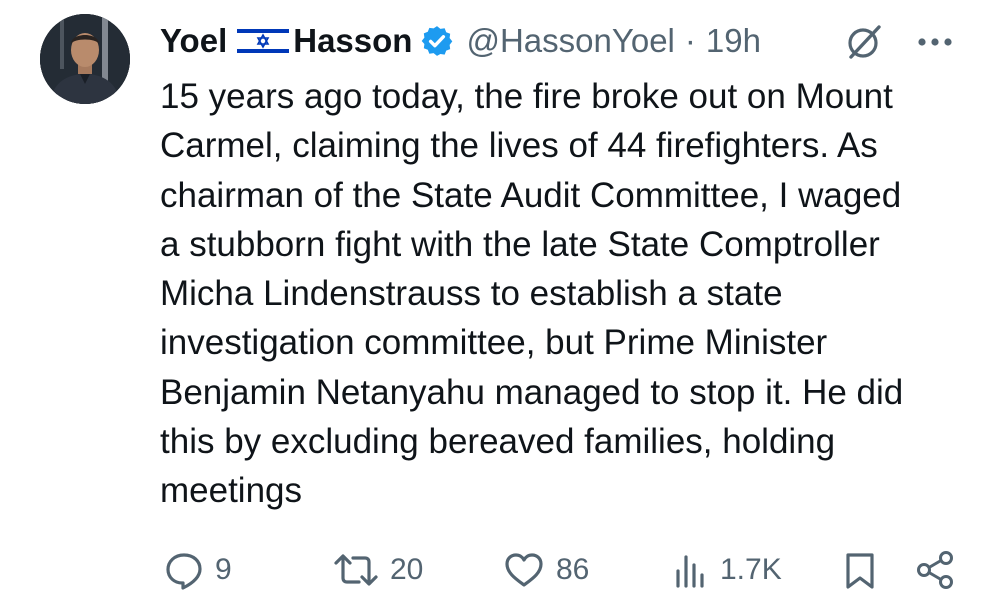  What do you see at coordinates (751, 569) in the screenshot?
I see `views-count: 1.7K` at bounding box center [751, 569].